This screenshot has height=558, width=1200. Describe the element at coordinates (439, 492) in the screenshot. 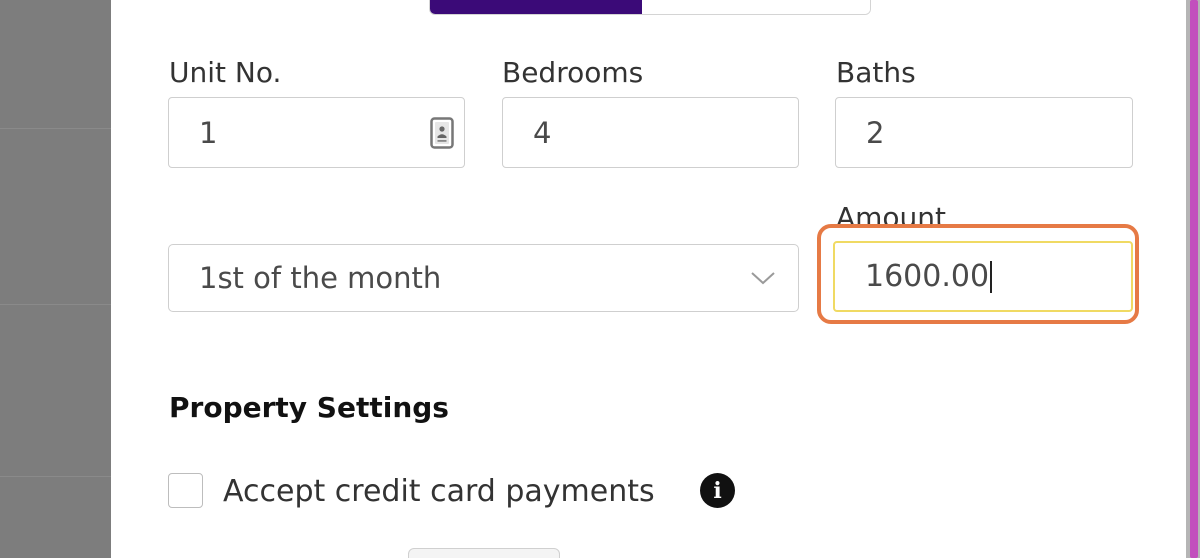

I see `accept-credit-card-label: Accept credit card payments` at that location.